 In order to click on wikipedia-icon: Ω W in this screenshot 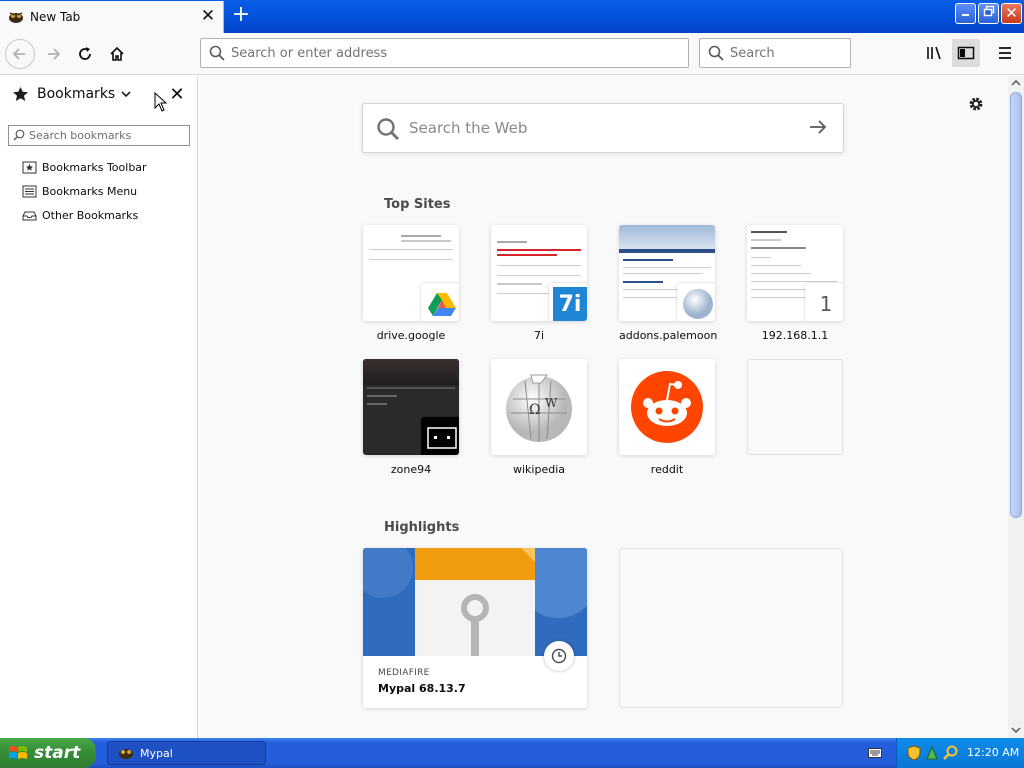, I will do `click(539, 407)`.